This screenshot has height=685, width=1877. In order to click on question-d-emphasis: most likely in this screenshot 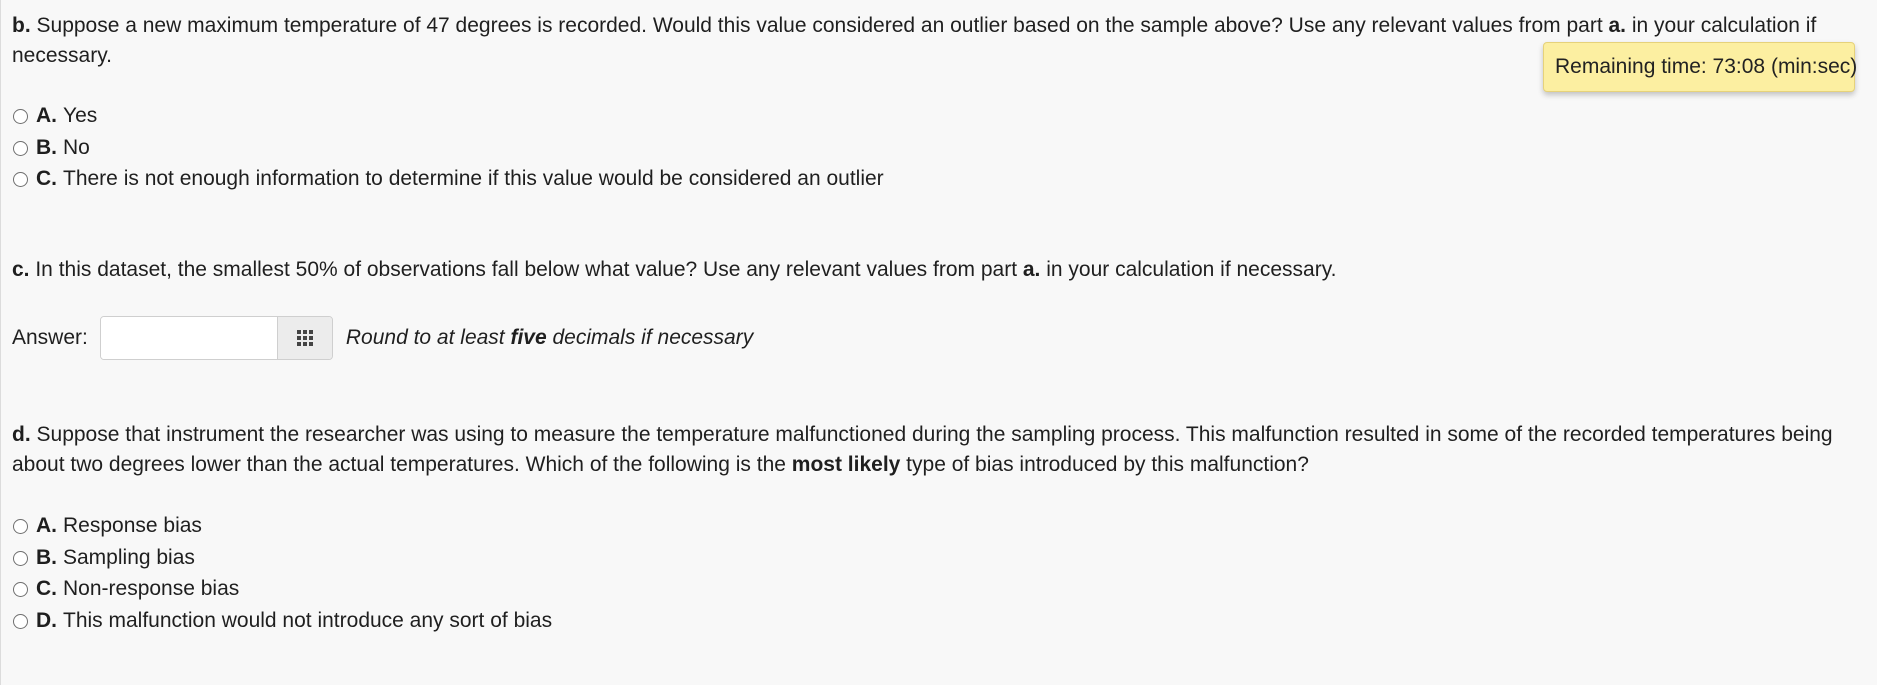, I will do `click(846, 464)`.